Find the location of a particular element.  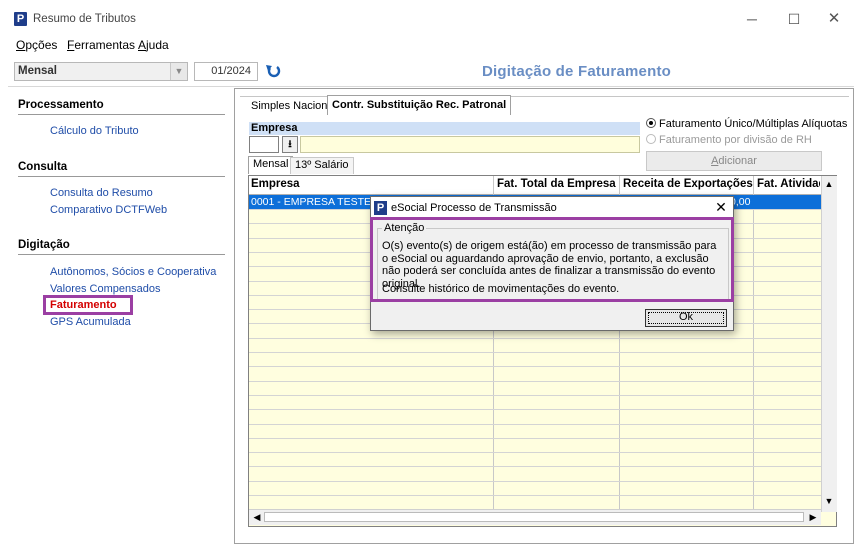

empresa-lookup-button: ⭳ is located at coordinates (290, 144).